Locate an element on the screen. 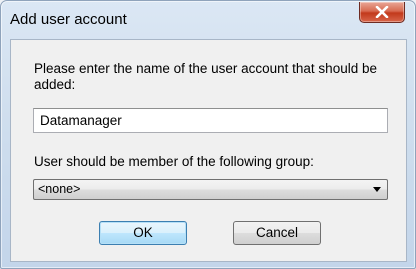 The width and height of the screenshot is (416, 269). close-button is located at coordinates (382, 12).